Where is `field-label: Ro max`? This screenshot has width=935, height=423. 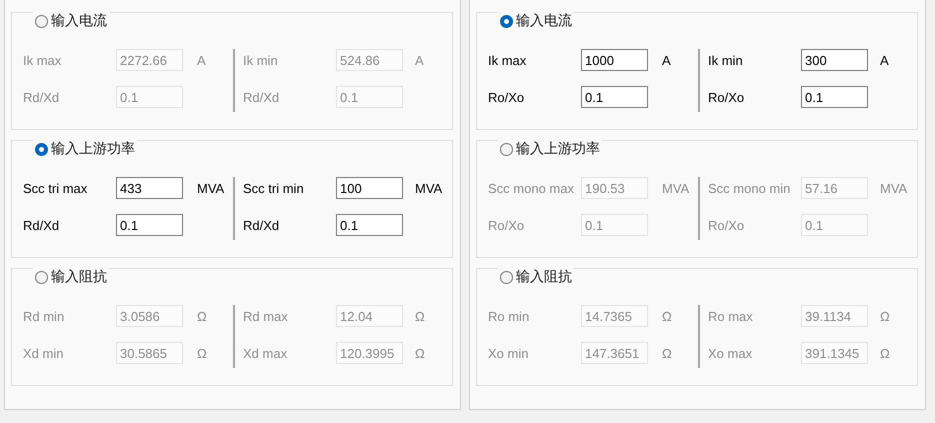
field-label: Ro max is located at coordinates (730, 316).